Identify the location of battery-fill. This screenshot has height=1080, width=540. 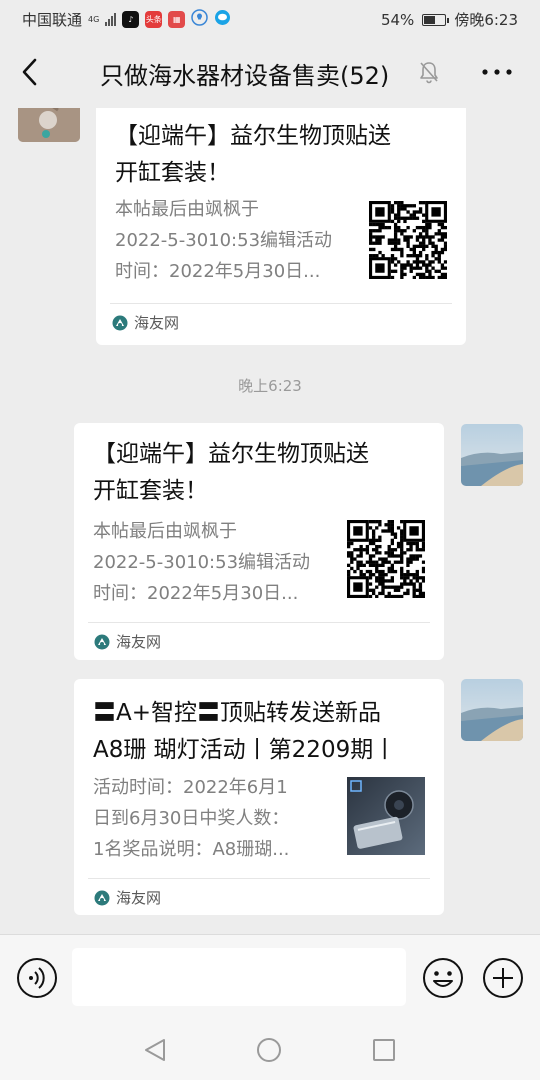
(429, 19).